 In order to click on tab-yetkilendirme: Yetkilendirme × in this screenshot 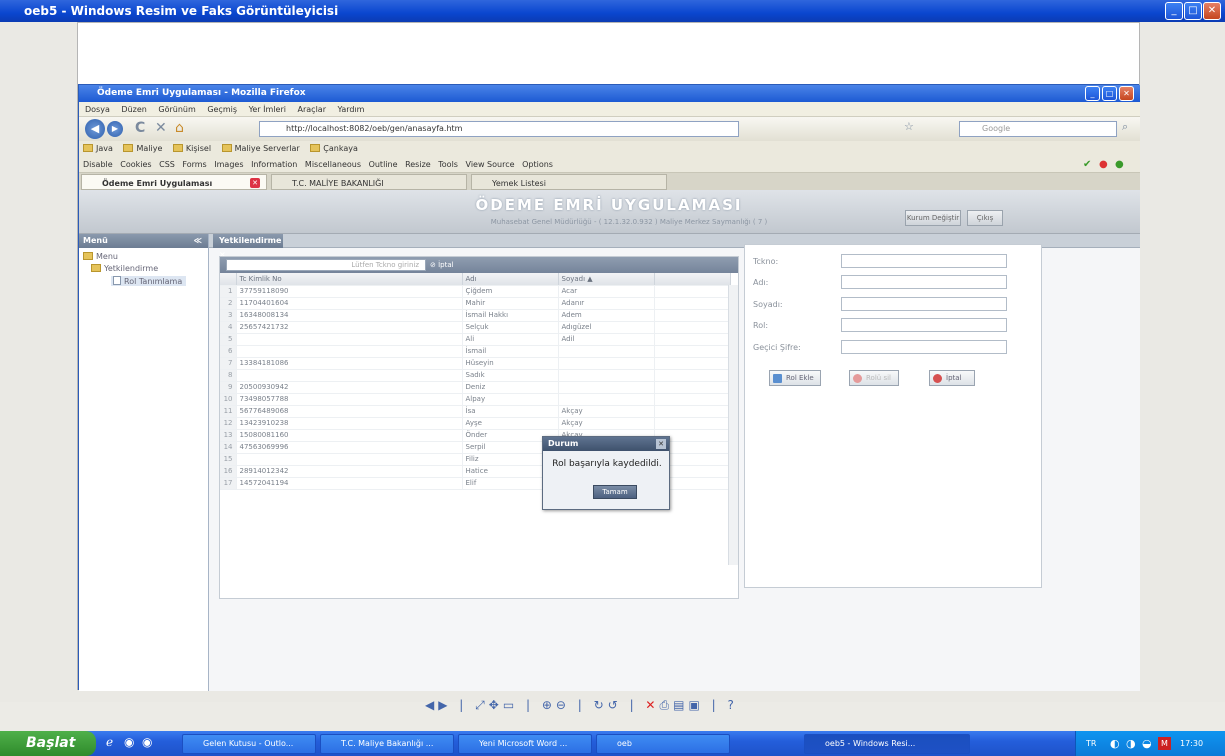, I will do `click(248, 246)`.